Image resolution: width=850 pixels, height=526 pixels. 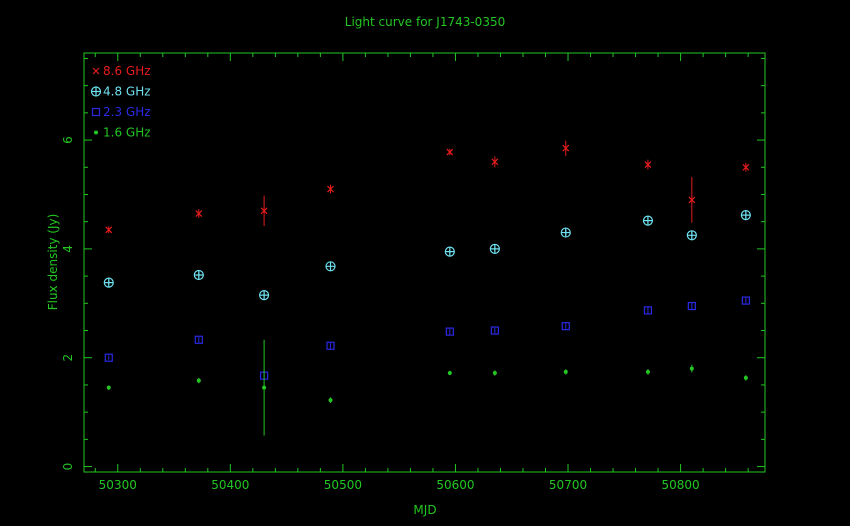 I want to click on y-tick-label: 0, so click(x=68, y=467).